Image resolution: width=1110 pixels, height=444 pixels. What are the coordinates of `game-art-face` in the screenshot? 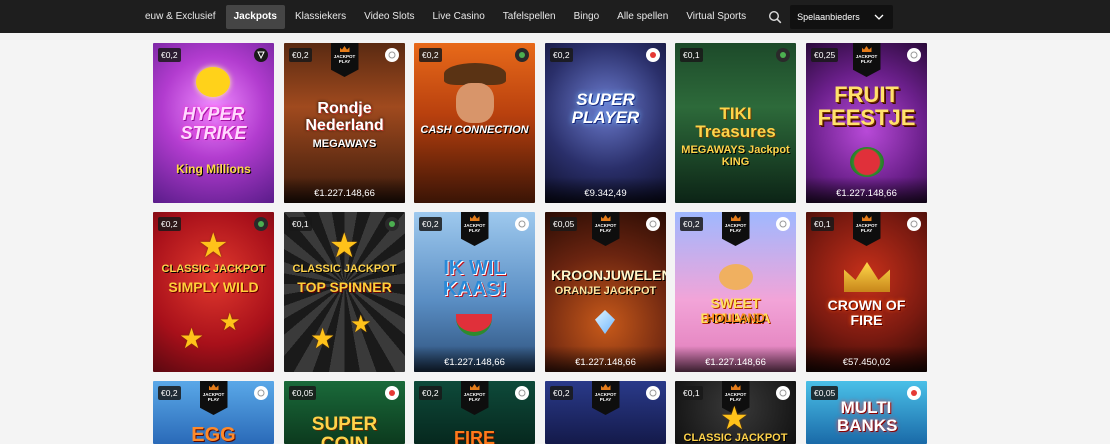 It's located at (475, 103).